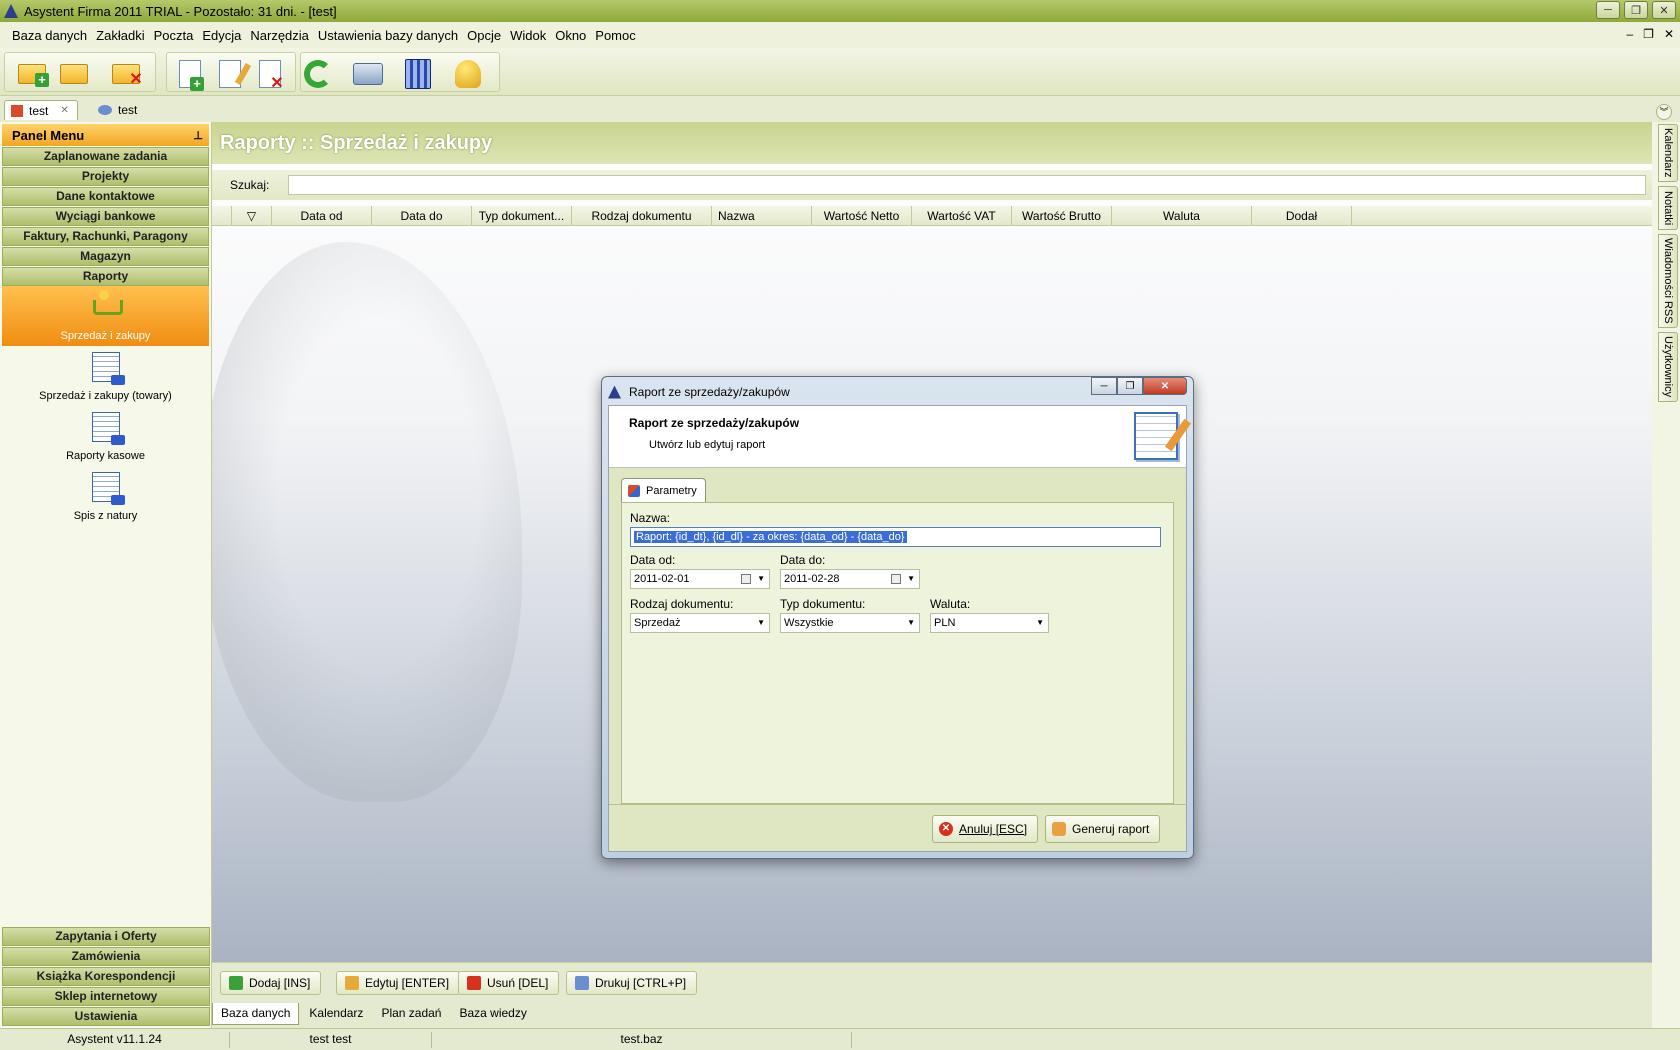  What do you see at coordinates (232, 74) in the screenshot?
I see `edit-record-button` at bounding box center [232, 74].